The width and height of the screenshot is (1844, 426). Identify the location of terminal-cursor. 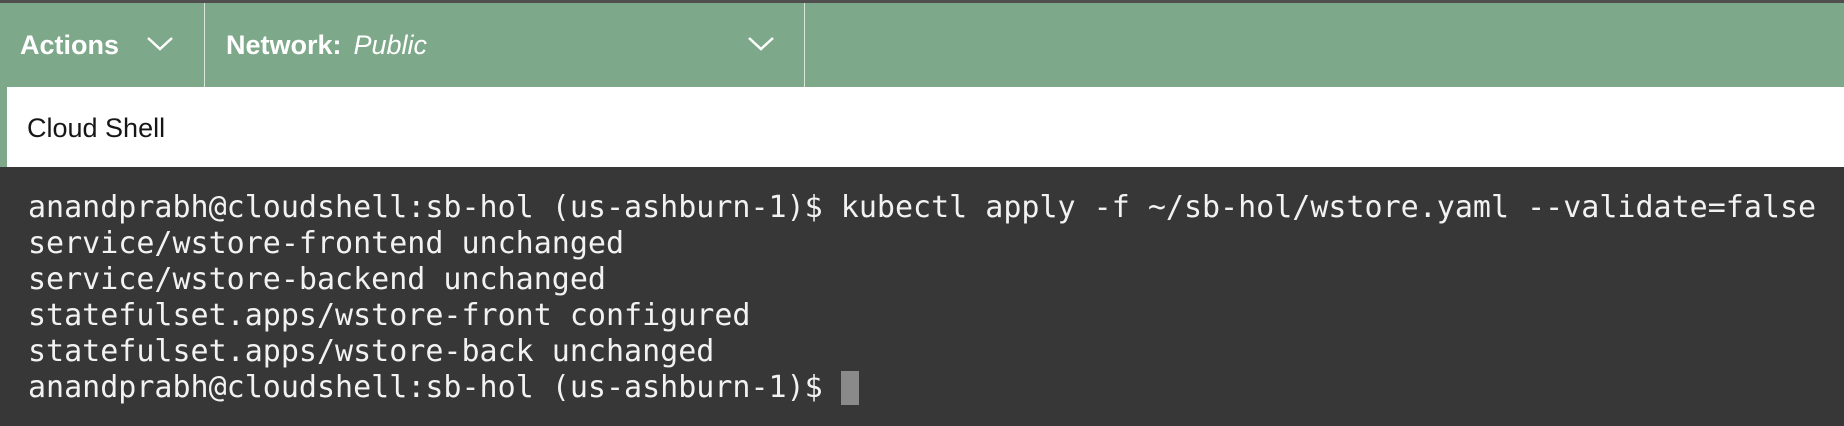
(849, 388).